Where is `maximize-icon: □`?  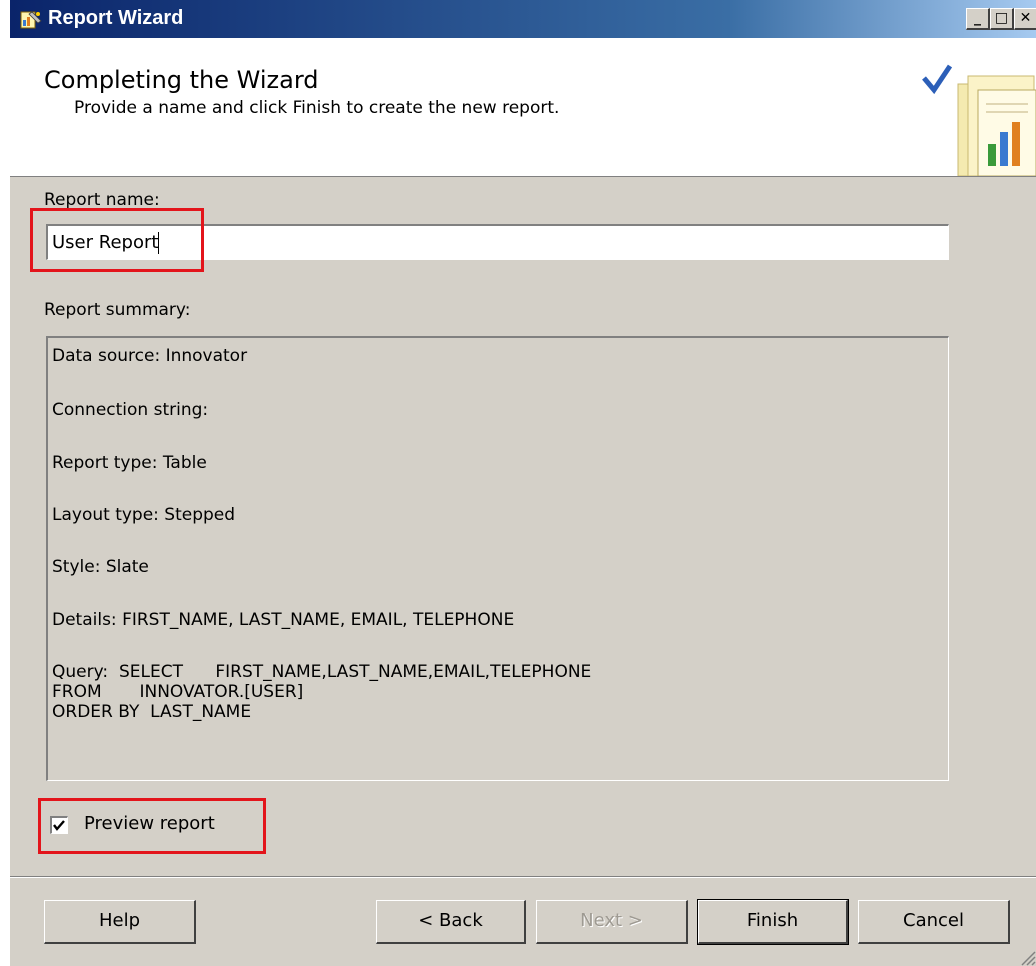
maximize-icon: □ is located at coordinates (1001, 18).